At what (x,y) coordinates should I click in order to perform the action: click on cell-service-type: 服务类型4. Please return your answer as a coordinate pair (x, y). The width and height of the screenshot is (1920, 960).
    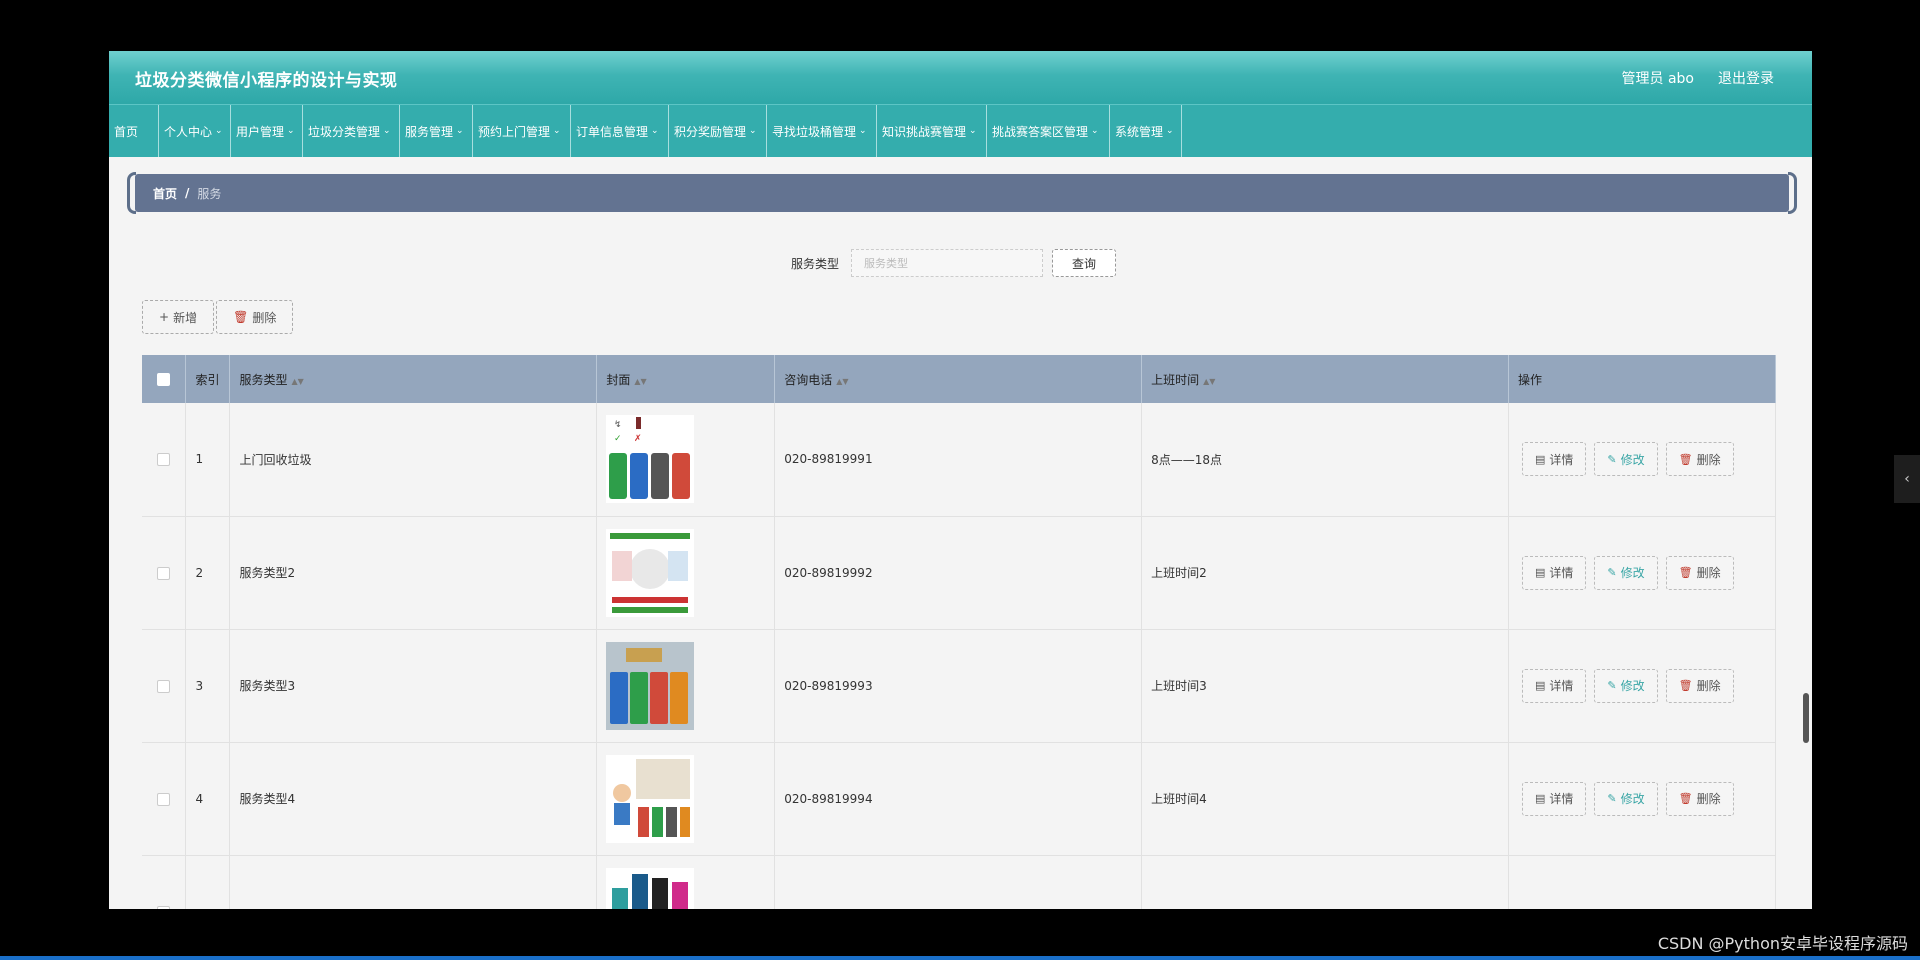
    Looking at the image, I should click on (413, 798).